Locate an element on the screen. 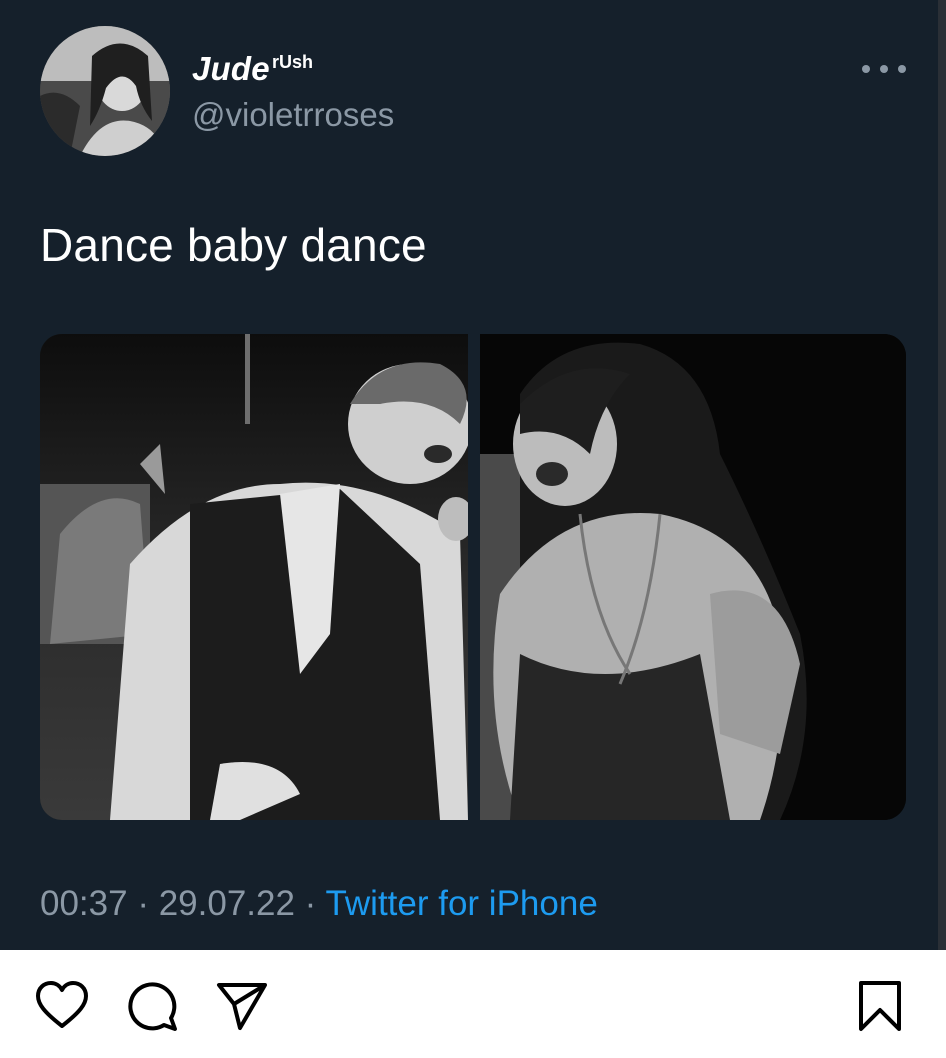 The width and height of the screenshot is (946, 1058). tweet-date: 29.07.22 is located at coordinates (227, 903).